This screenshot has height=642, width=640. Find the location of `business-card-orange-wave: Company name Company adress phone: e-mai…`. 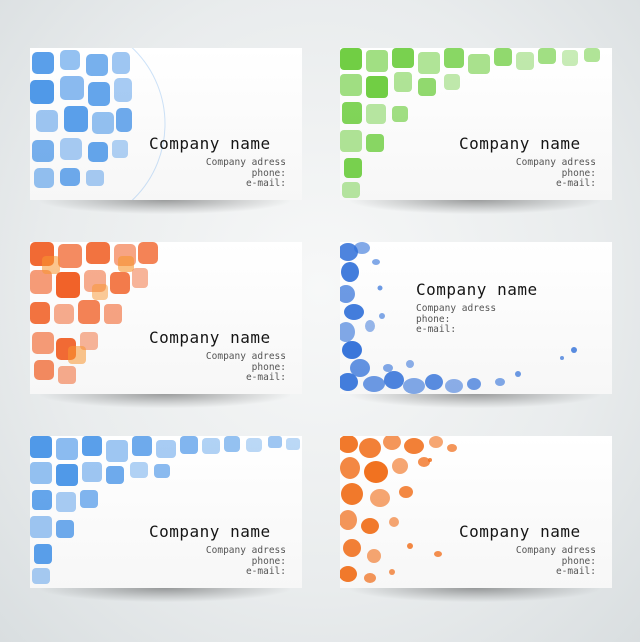

business-card-orange-wave: Company name Company adress phone: e-mai… is located at coordinates (166, 318).